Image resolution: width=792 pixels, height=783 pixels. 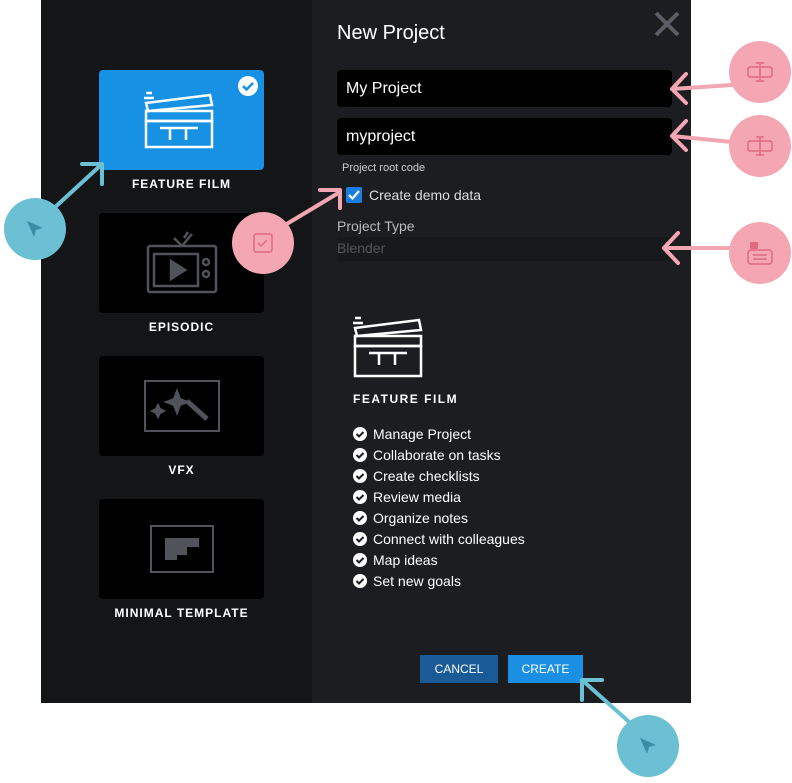 What do you see at coordinates (181, 470) in the screenshot?
I see `template-label: VFX` at bounding box center [181, 470].